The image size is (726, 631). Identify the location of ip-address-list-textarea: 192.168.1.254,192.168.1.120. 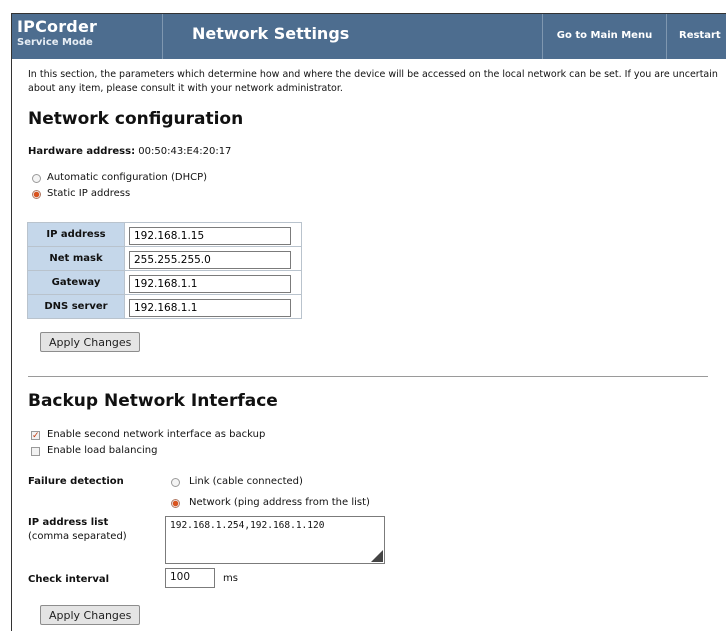
(275, 540).